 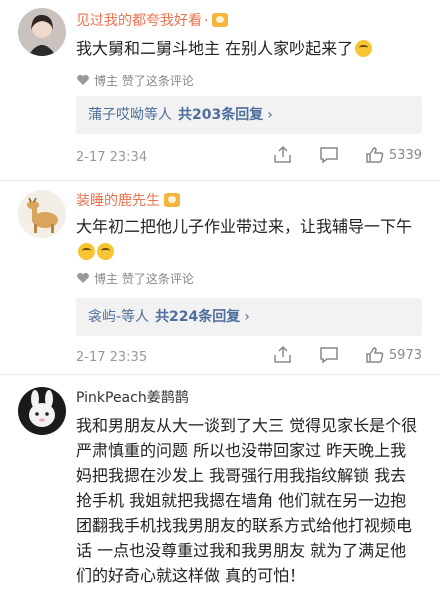 I want to click on replies-link: 蒲子哎呦等人 共203条回复 ›, so click(x=249, y=115).